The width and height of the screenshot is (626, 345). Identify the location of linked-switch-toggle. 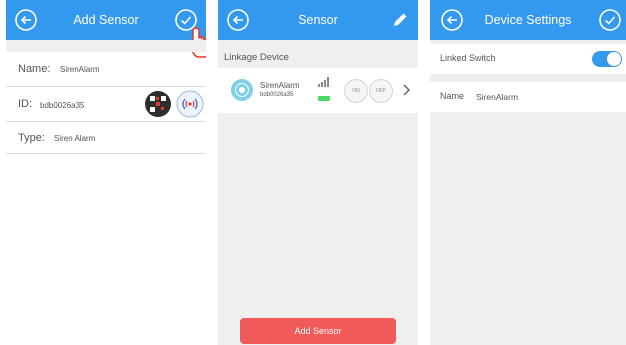
(607, 59).